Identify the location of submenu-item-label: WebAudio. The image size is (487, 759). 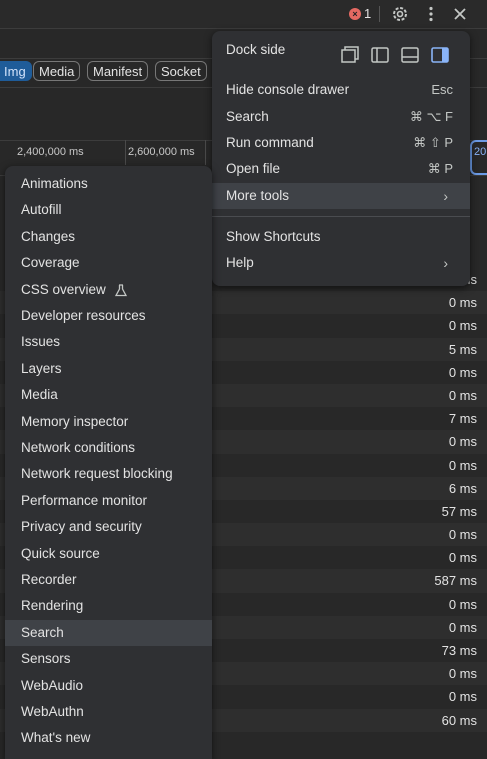
(52, 685).